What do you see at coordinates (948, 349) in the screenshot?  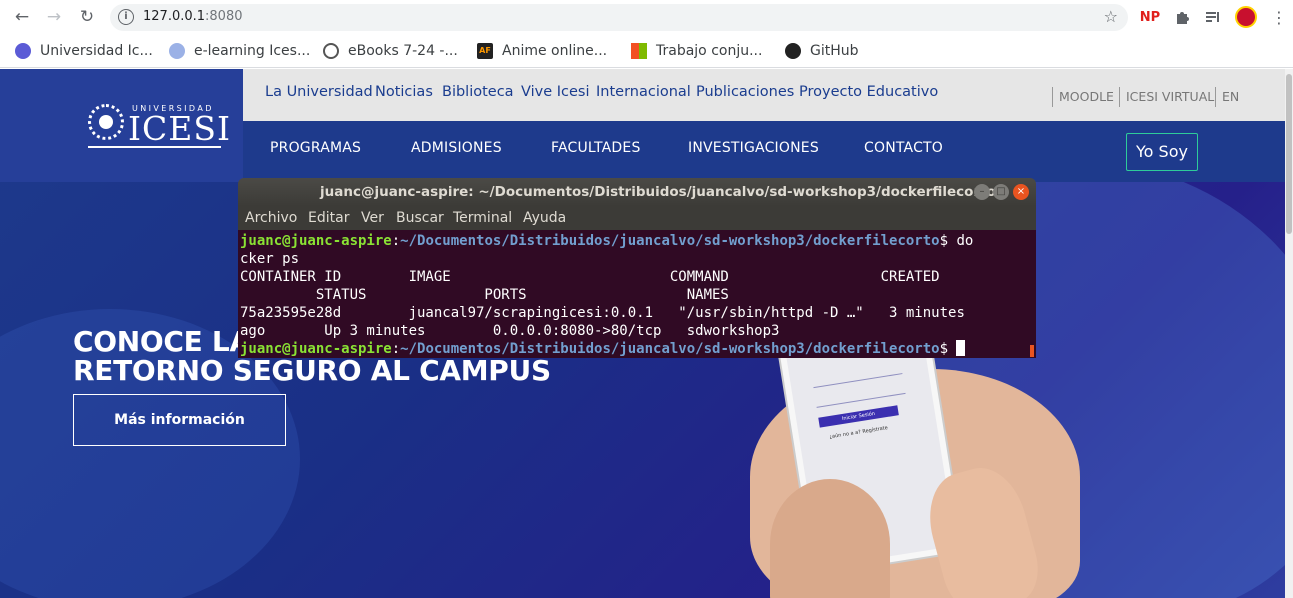 I see `prompt-end: $` at bounding box center [948, 349].